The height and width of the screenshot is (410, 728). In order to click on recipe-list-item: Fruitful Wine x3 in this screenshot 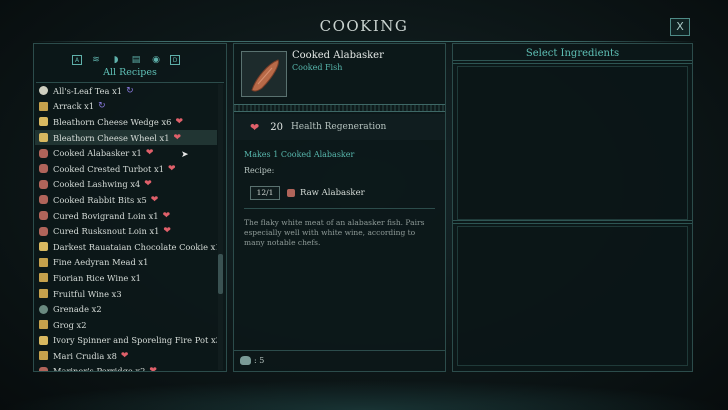, I will do `click(126, 294)`.